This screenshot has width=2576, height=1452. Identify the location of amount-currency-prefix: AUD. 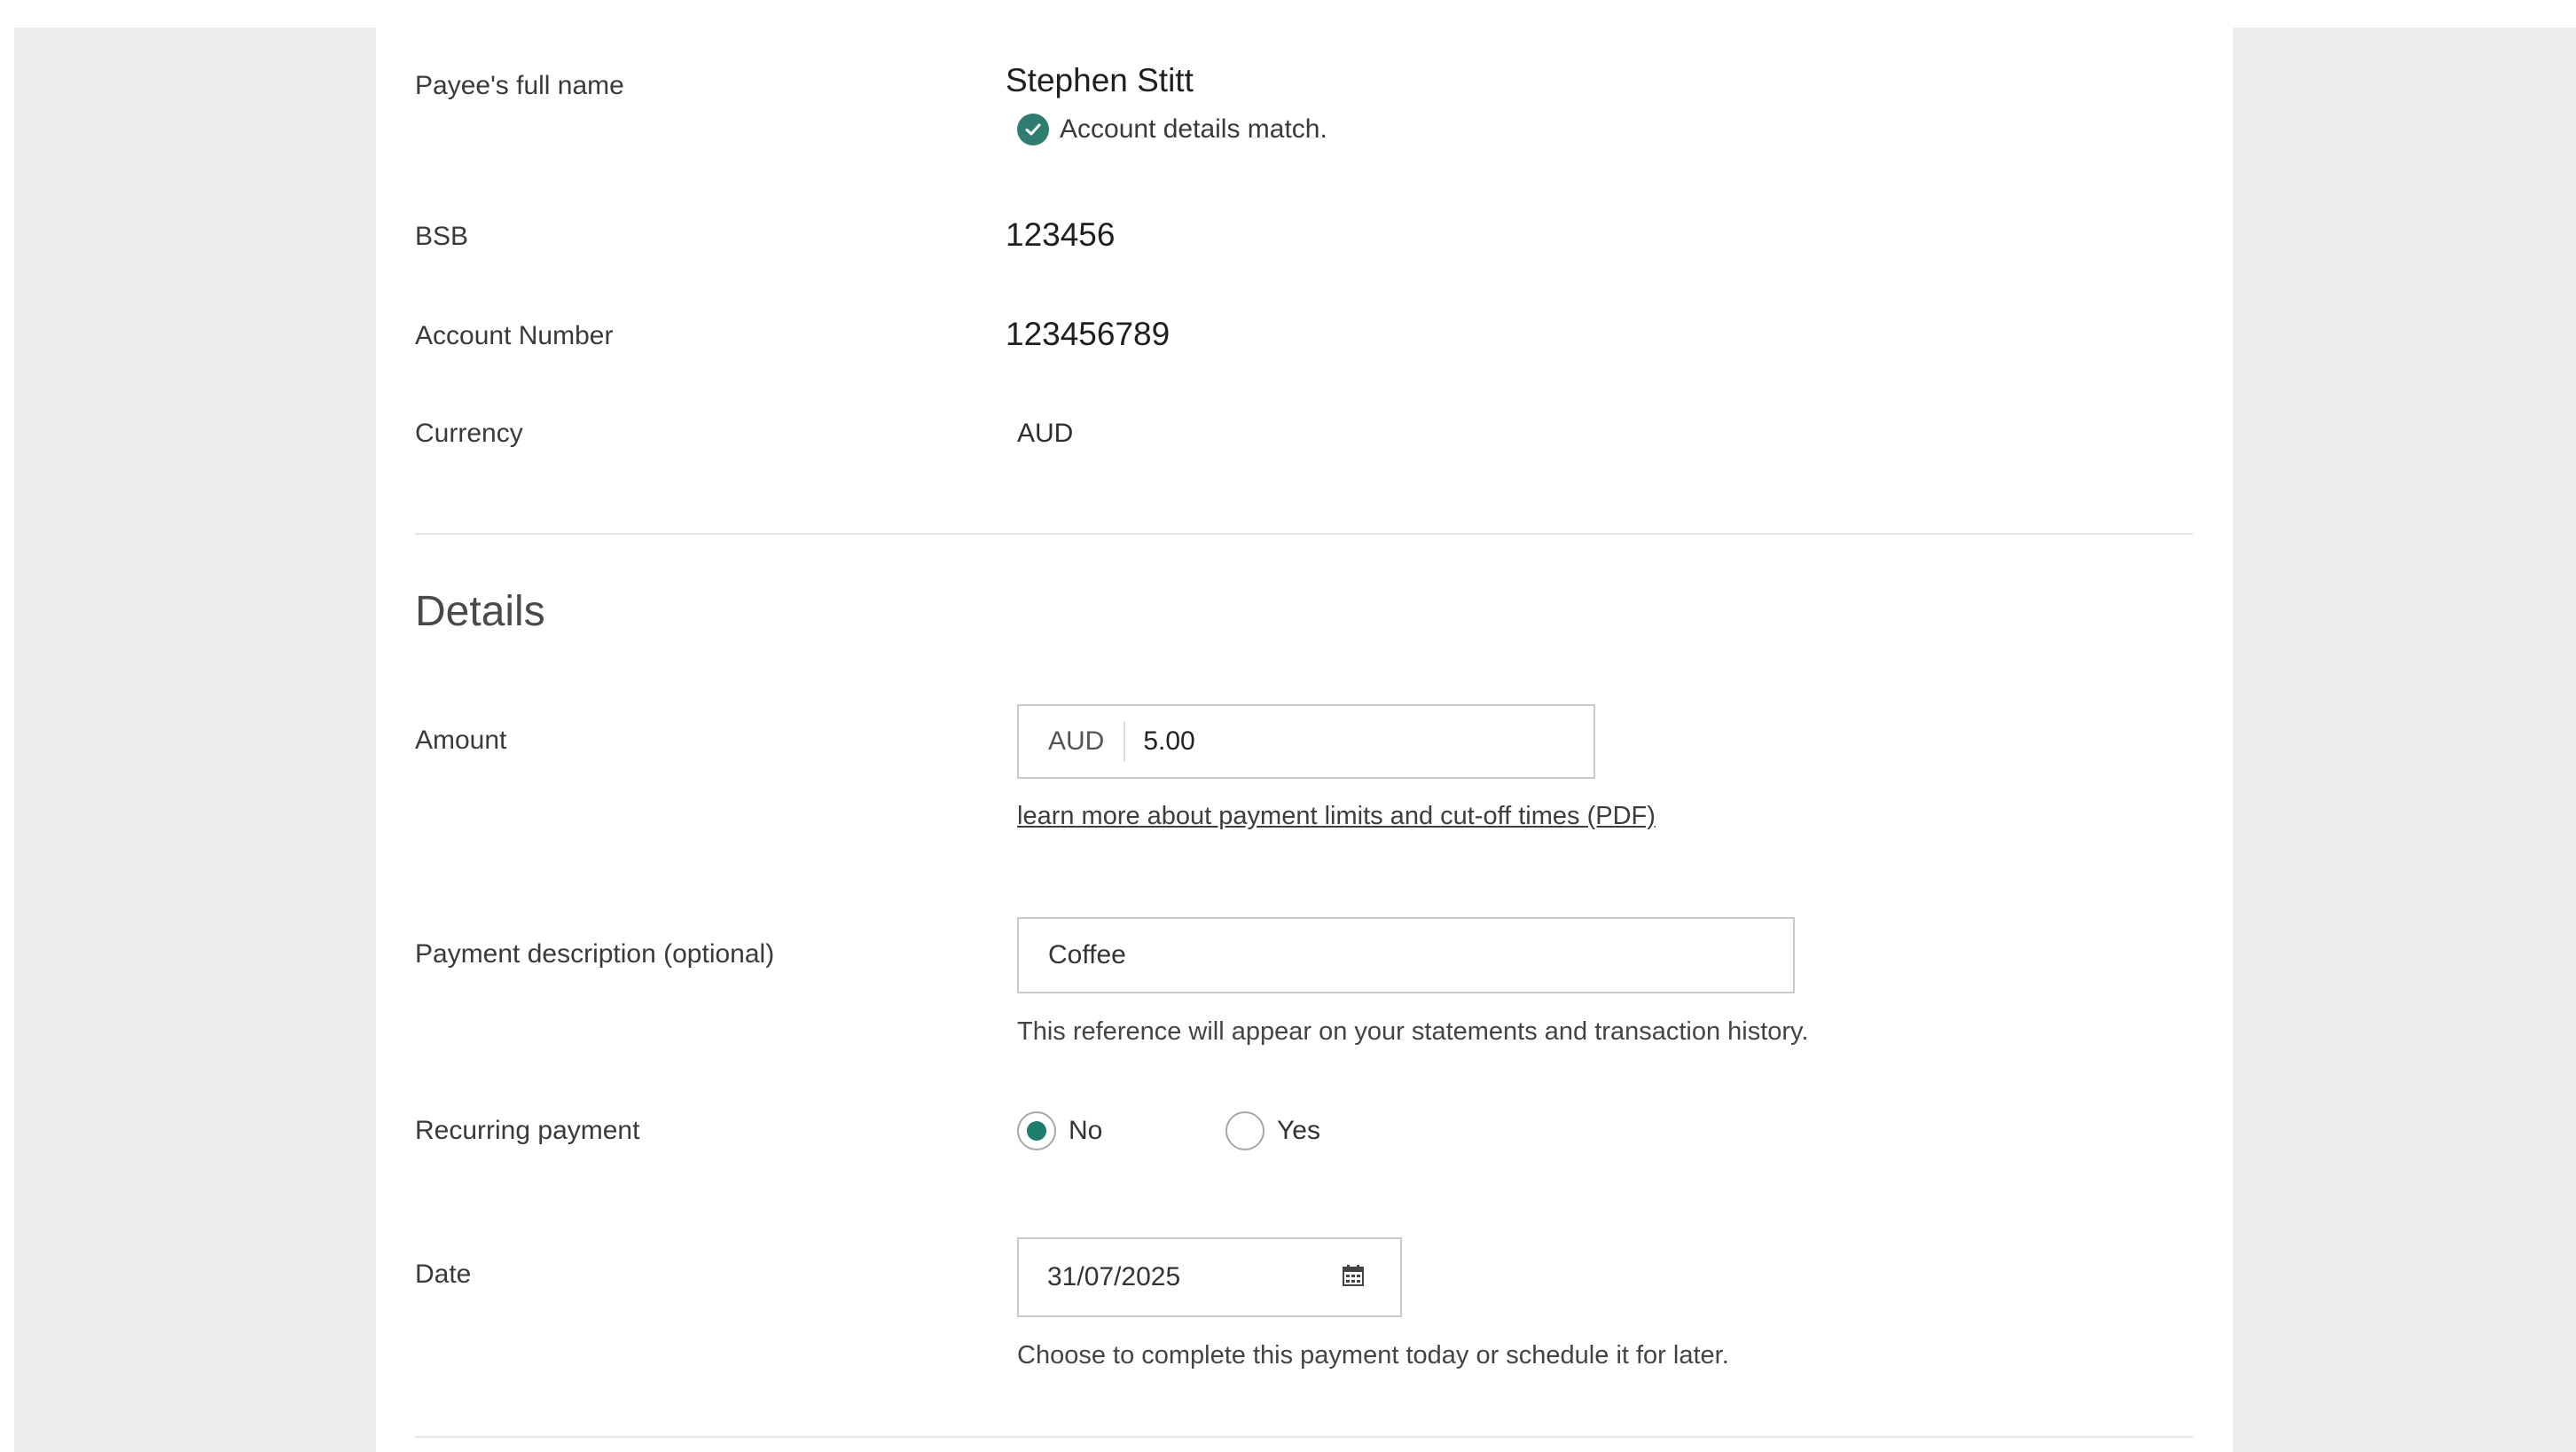
(1072, 741).